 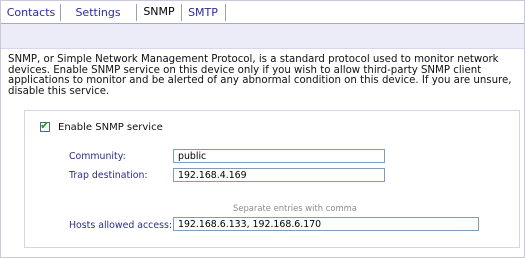 What do you see at coordinates (279, 156) in the screenshot?
I see `community-field` at bounding box center [279, 156].